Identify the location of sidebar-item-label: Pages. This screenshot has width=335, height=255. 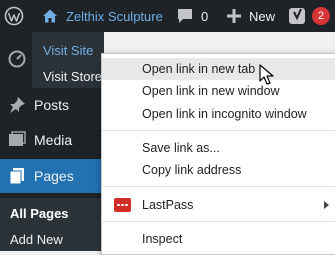
(54, 176).